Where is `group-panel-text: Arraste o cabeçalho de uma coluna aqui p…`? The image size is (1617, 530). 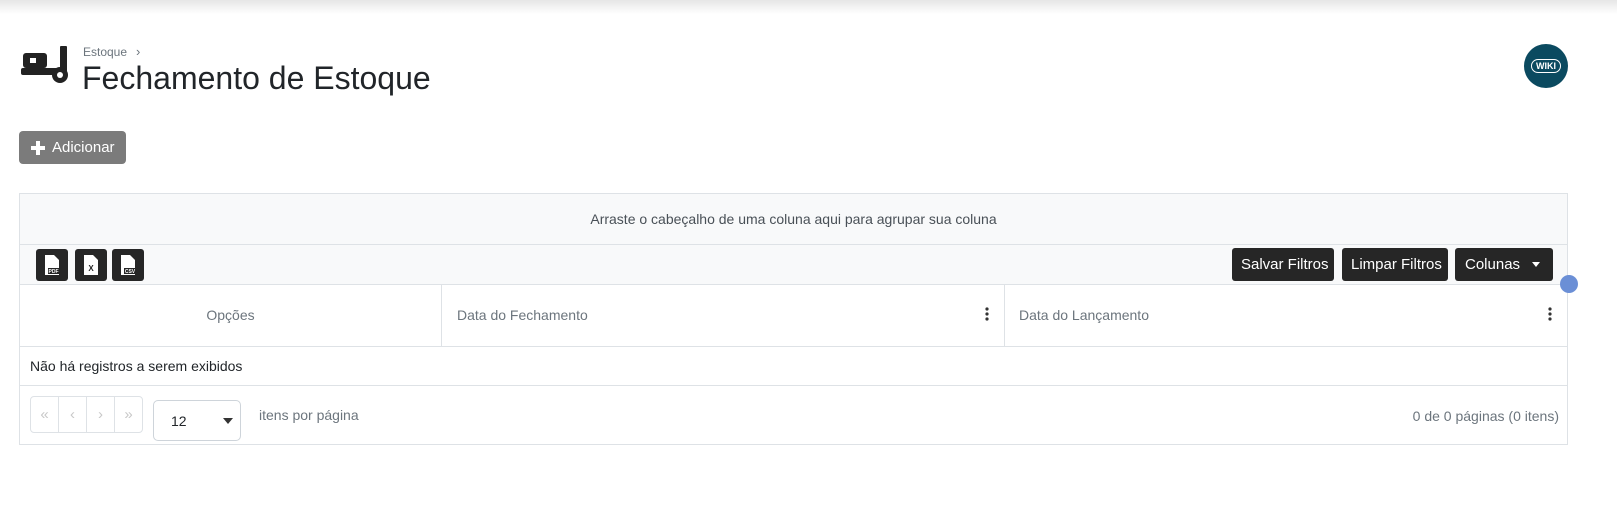
group-panel-text: Arraste o cabeçalho de uma coluna aqui p… is located at coordinates (793, 219).